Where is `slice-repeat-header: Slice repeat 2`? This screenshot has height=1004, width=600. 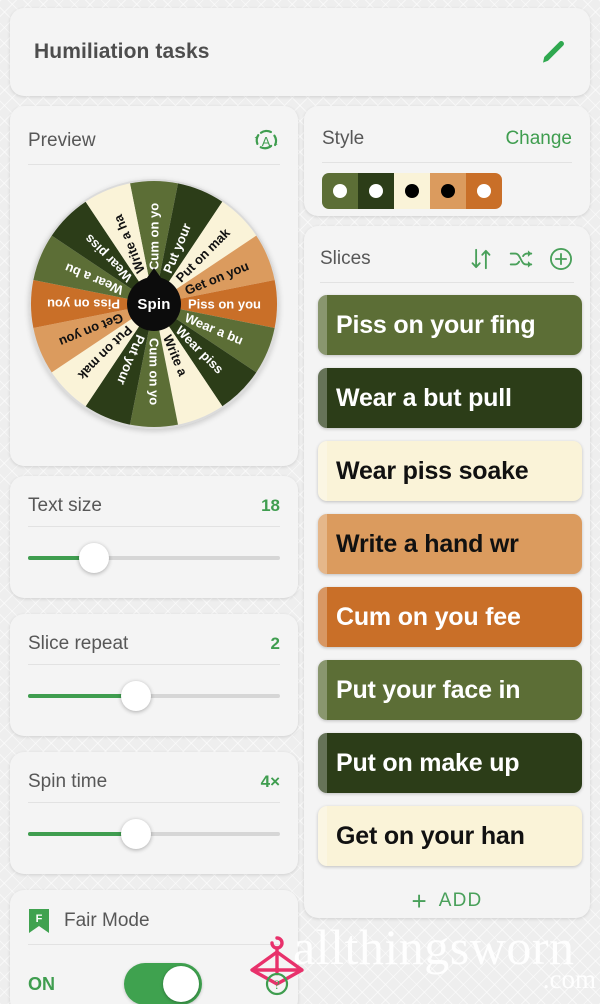
slice-repeat-header: Slice repeat 2 is located at coordinates (154, 644).